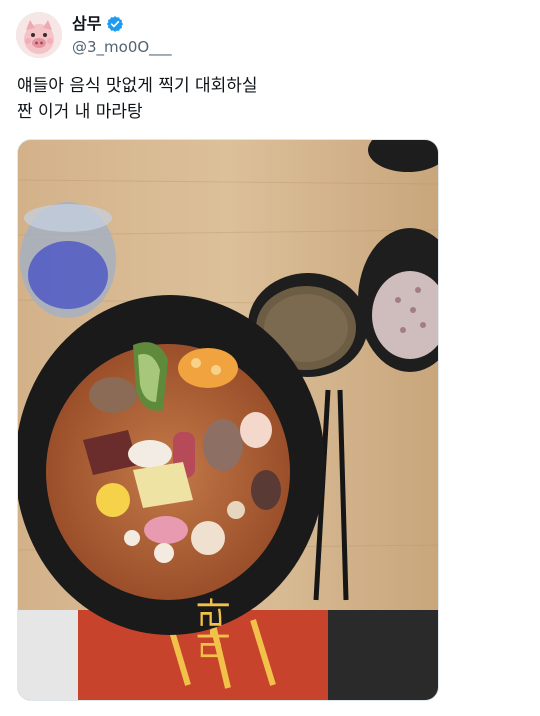  I want to click on name-row: 삼무, so click(98, 24).